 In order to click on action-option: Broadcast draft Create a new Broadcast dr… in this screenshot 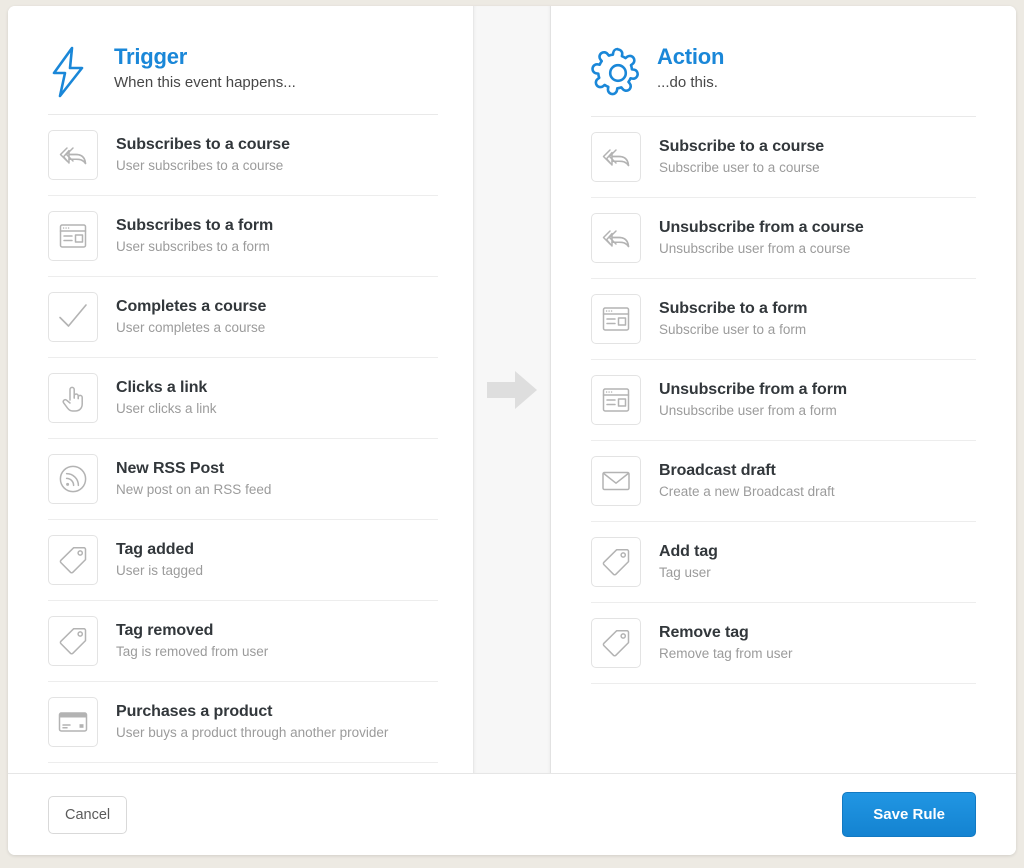, I will do `click(783, 481)`.